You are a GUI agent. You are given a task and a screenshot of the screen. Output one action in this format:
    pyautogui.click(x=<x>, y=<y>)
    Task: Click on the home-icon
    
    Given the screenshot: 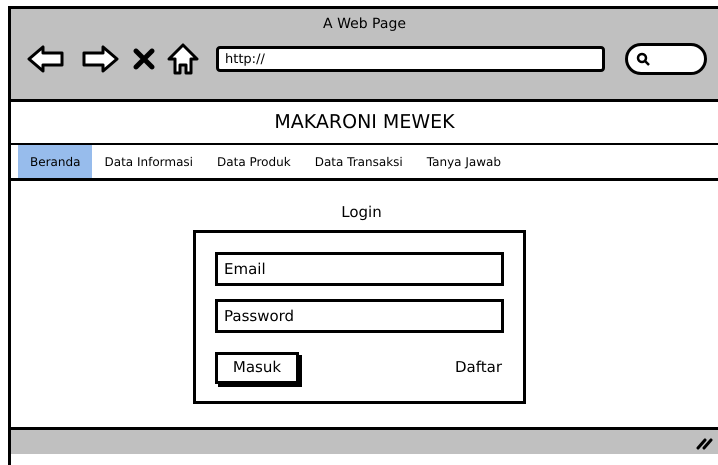 What is the action you would take?
    pyautogui.click(x=183, y=59)
    